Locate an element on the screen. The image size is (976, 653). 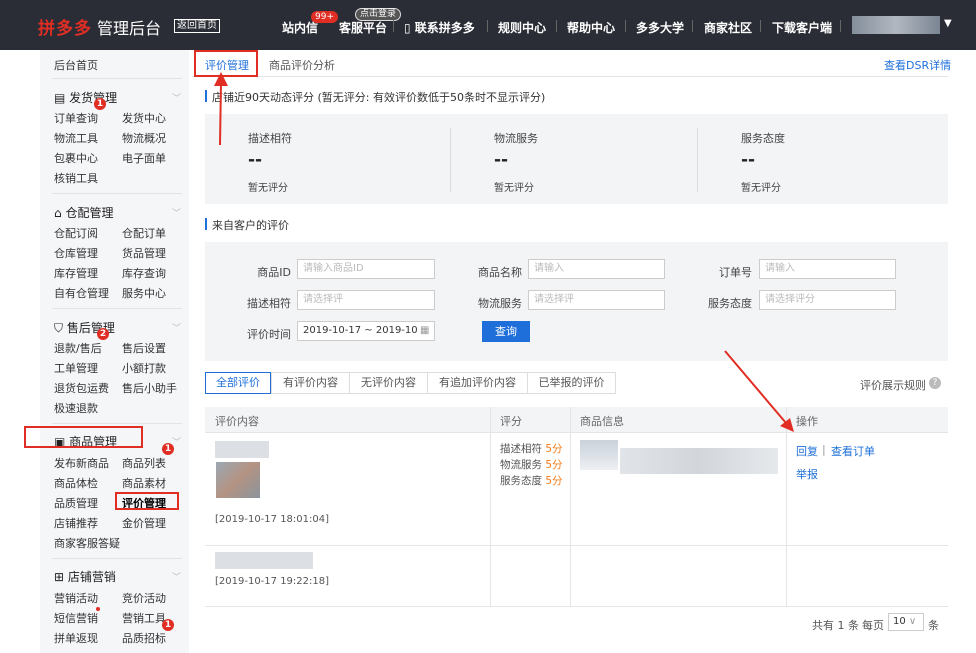
caret-down-icon: ▼ is located at coordinates (948, 23).